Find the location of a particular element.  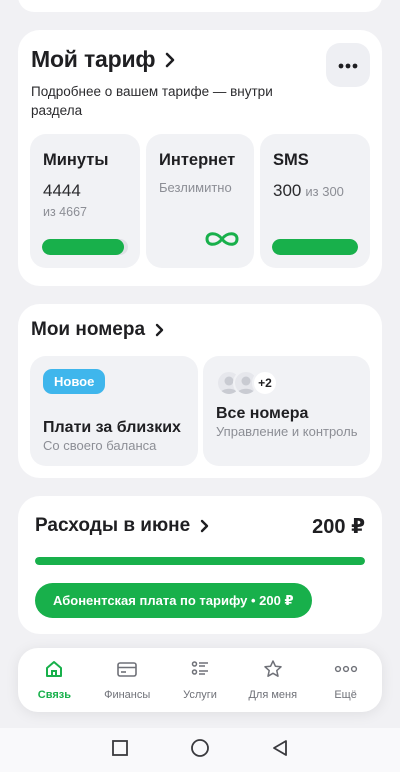

minutes-total: из 4667 is located at coordinates (65, 212).